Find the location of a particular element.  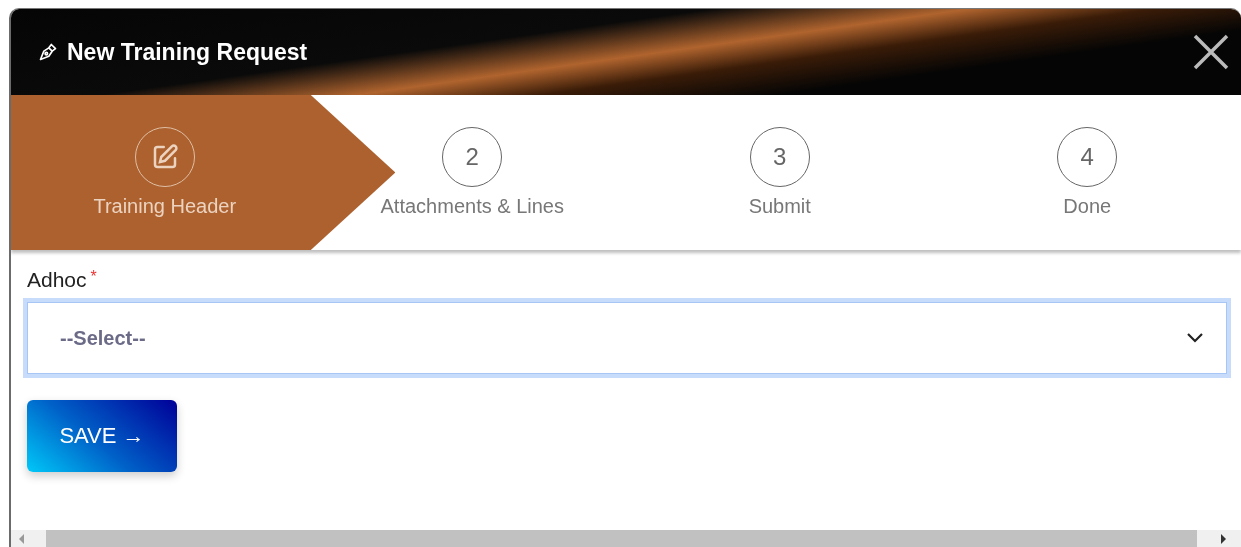

pen-icon is located at coordinates (48, 52).